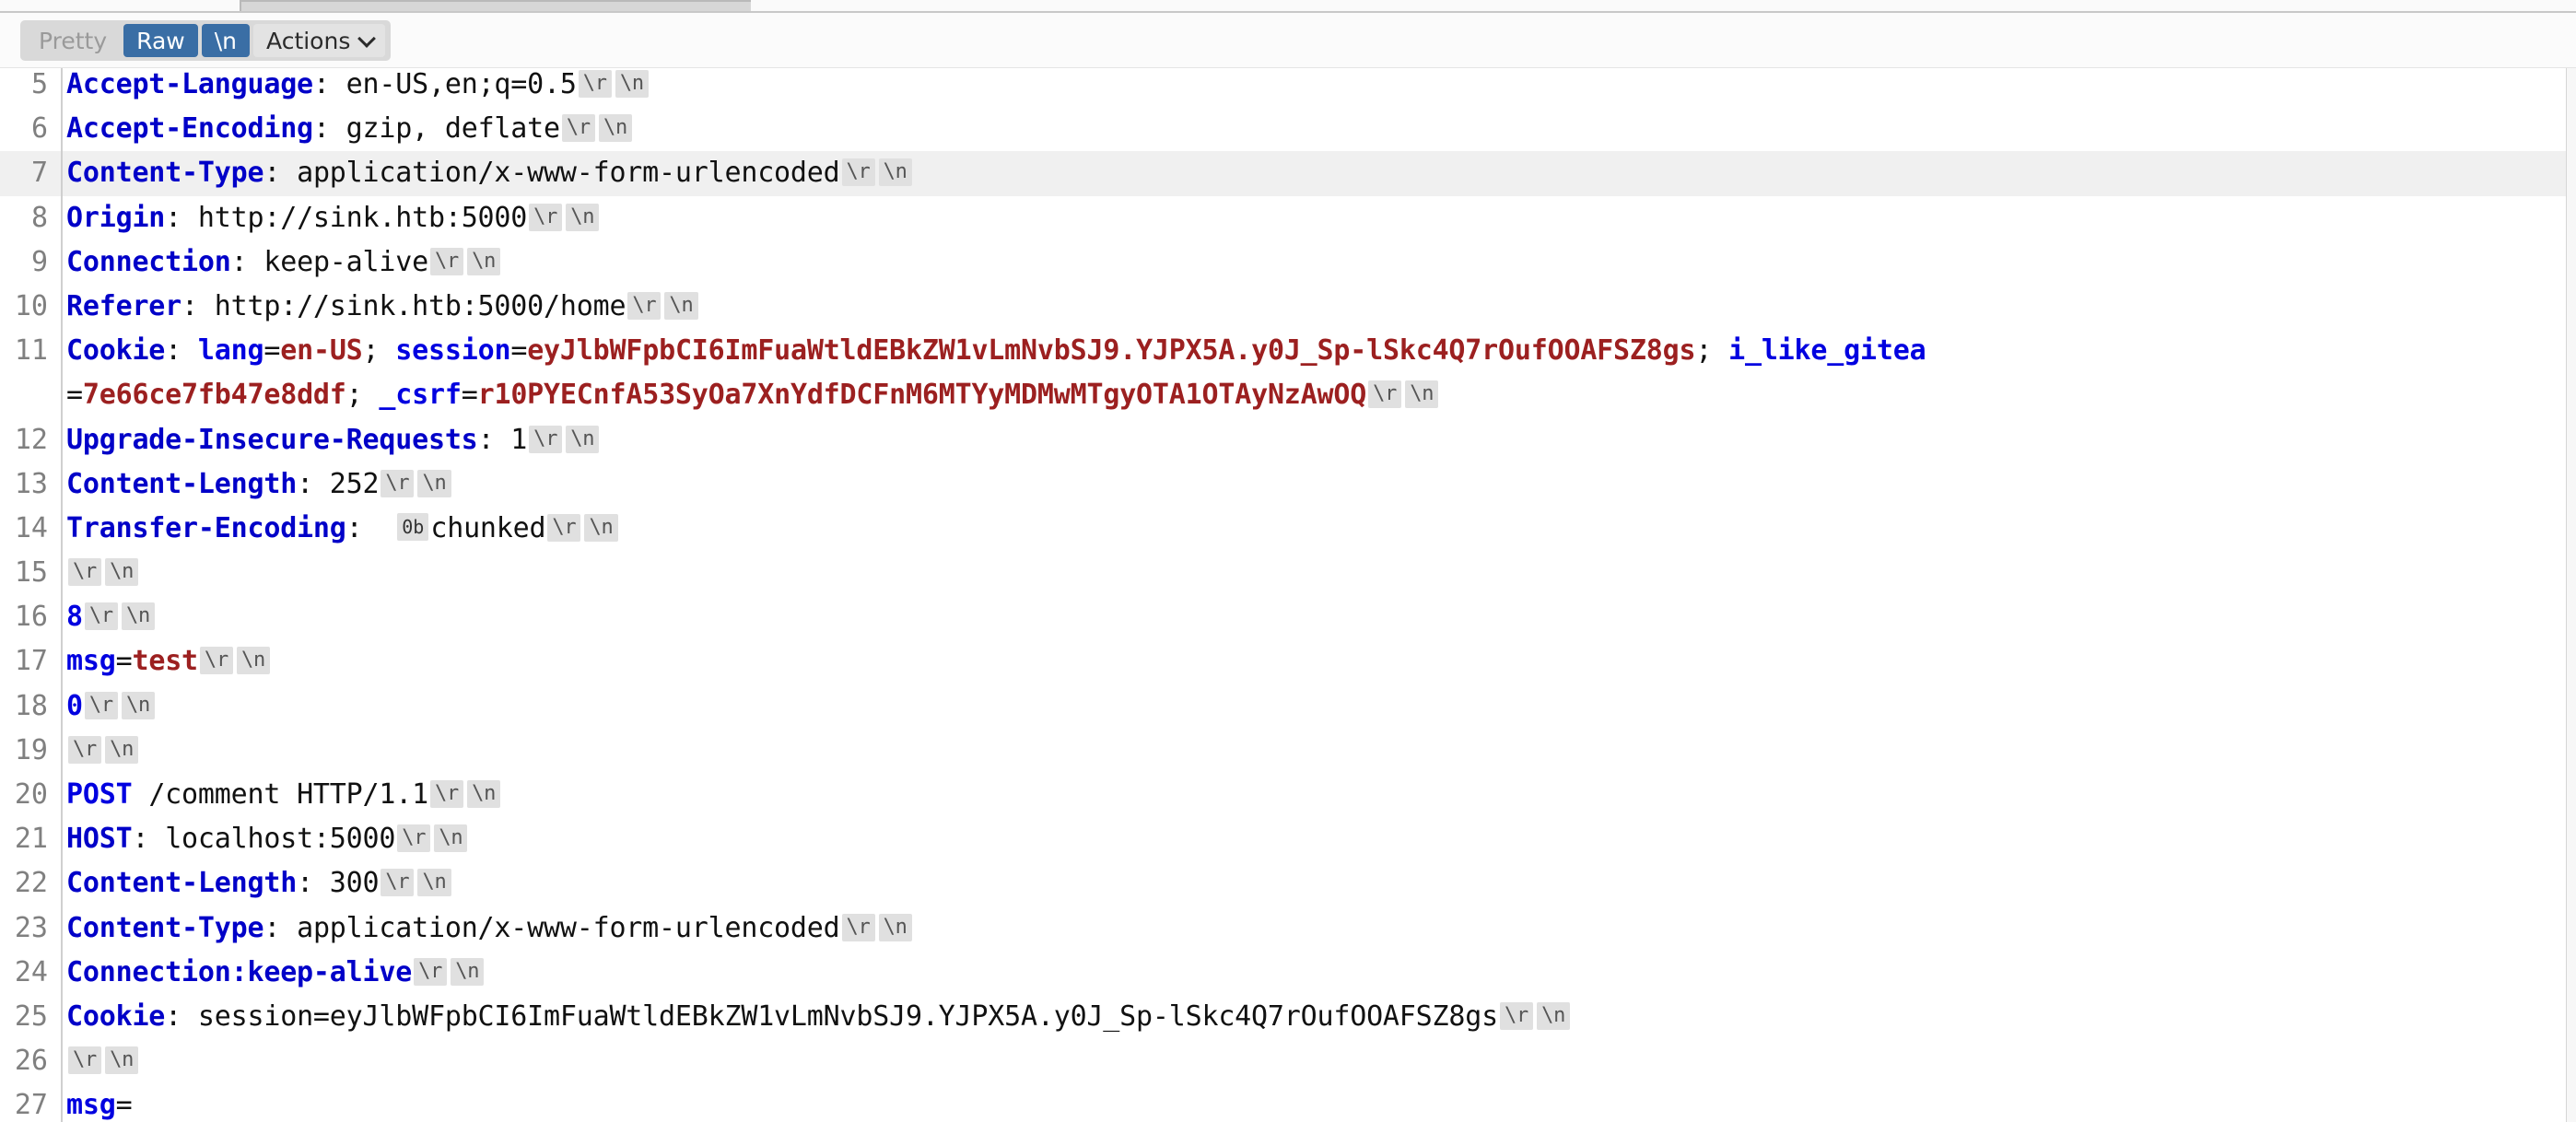 The height and width of the screenshot is (1122, 2576). Describe the element at coordinates (1288, 573) in the screenshot. I see `code-line: 15 \r \n` at that location.